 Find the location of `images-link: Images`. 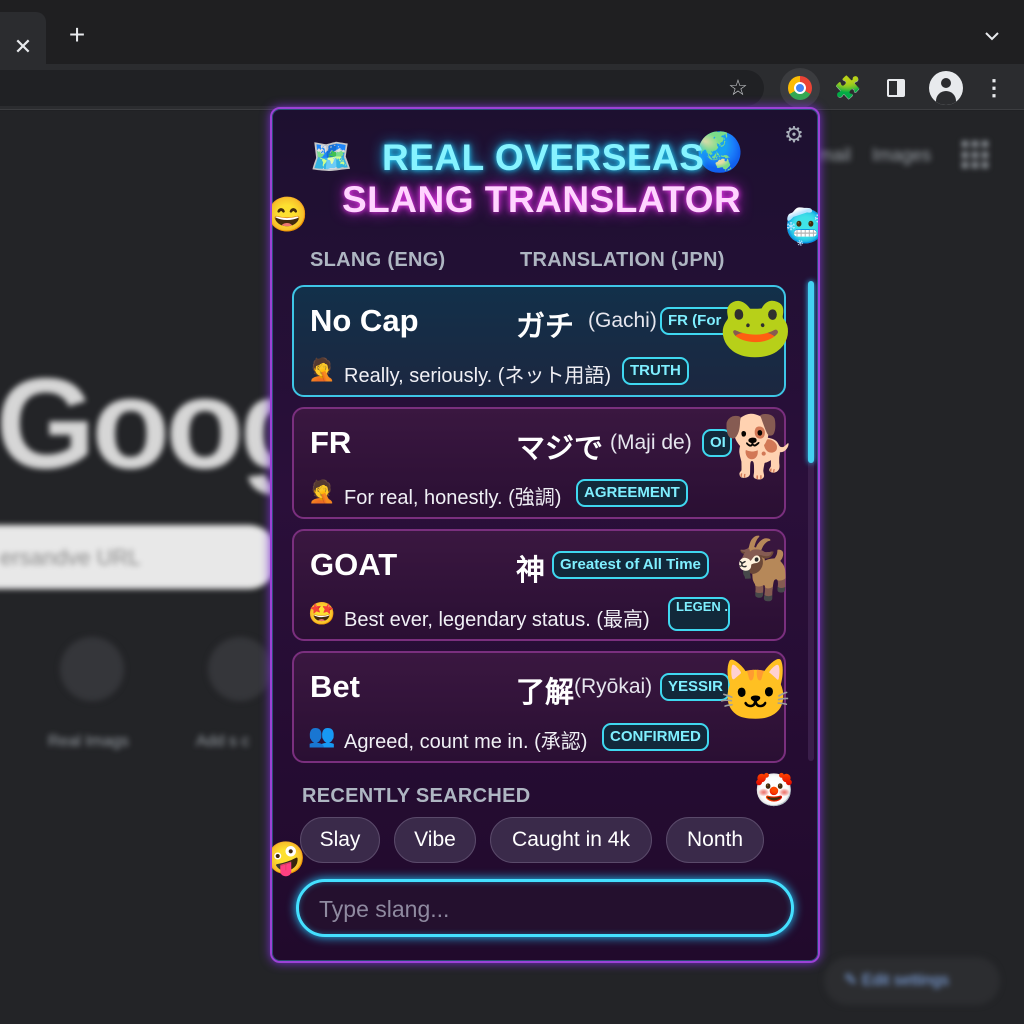

images-link: Images is located at coordinates (901, 155).